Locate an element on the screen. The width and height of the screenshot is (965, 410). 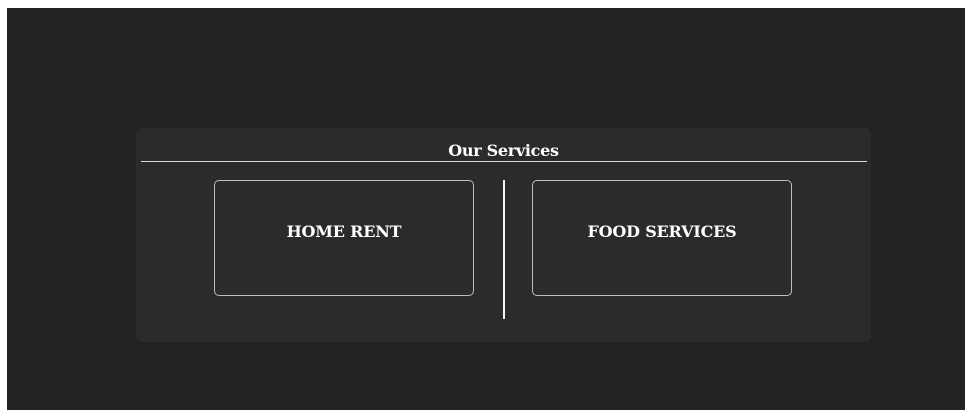
food-services-card: FOOD SERVICES is located at coordinates (662, 238).